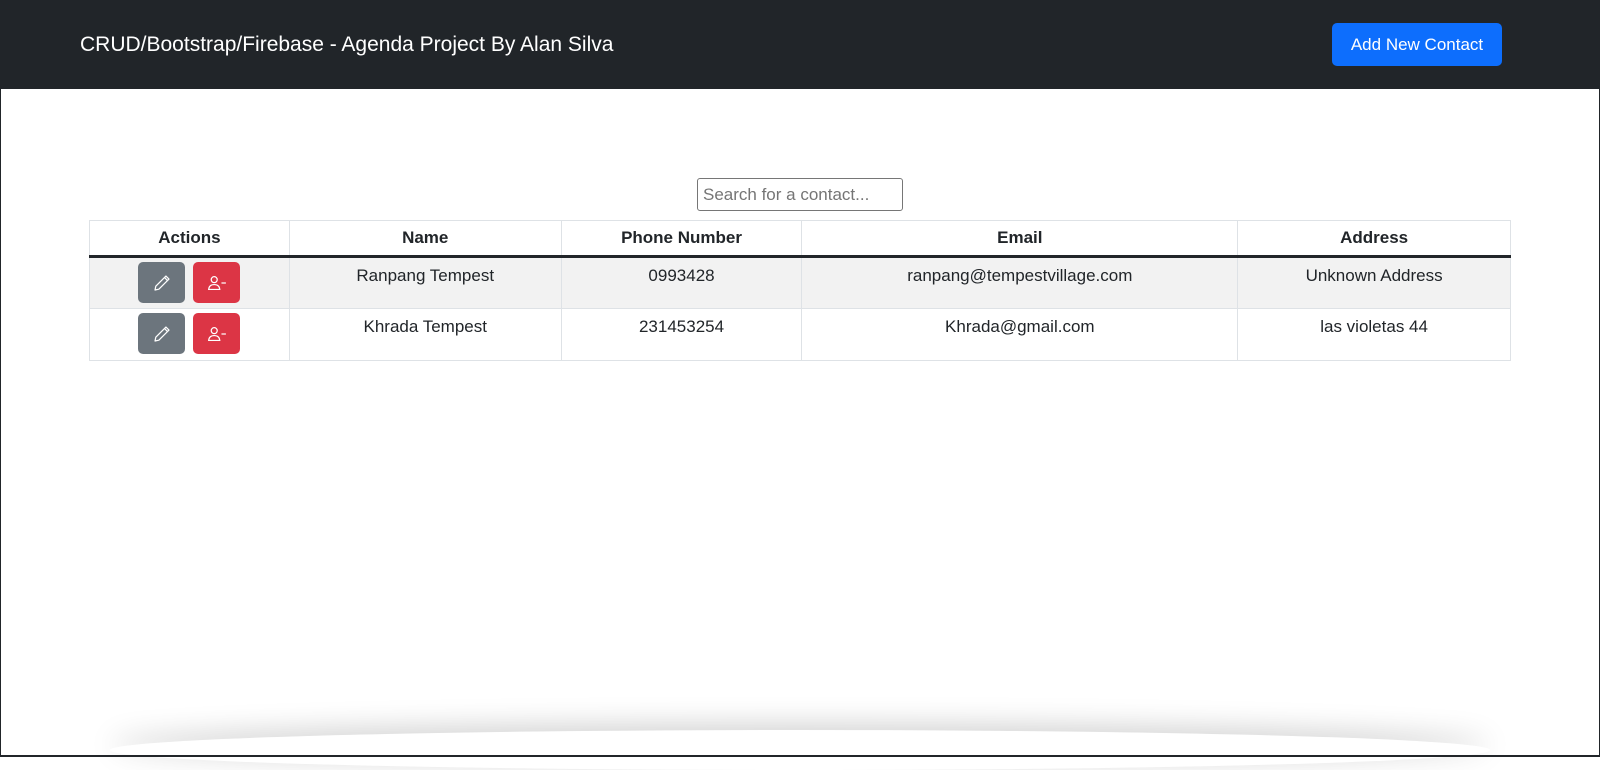 This screenshot has width=1600, height=770. What do you see at coordinates (1020, 239) in the screenshot?
I see `column-header-email: Email` at bounding box center [1020, 239].